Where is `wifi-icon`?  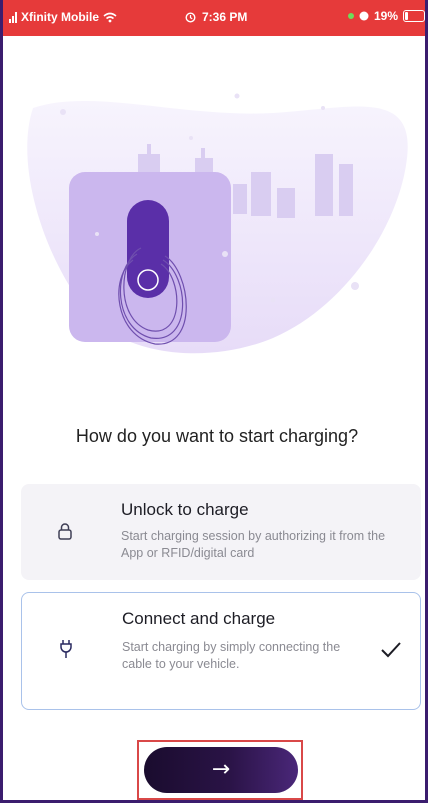
wifi-icon is located at coordinates (110, 17).